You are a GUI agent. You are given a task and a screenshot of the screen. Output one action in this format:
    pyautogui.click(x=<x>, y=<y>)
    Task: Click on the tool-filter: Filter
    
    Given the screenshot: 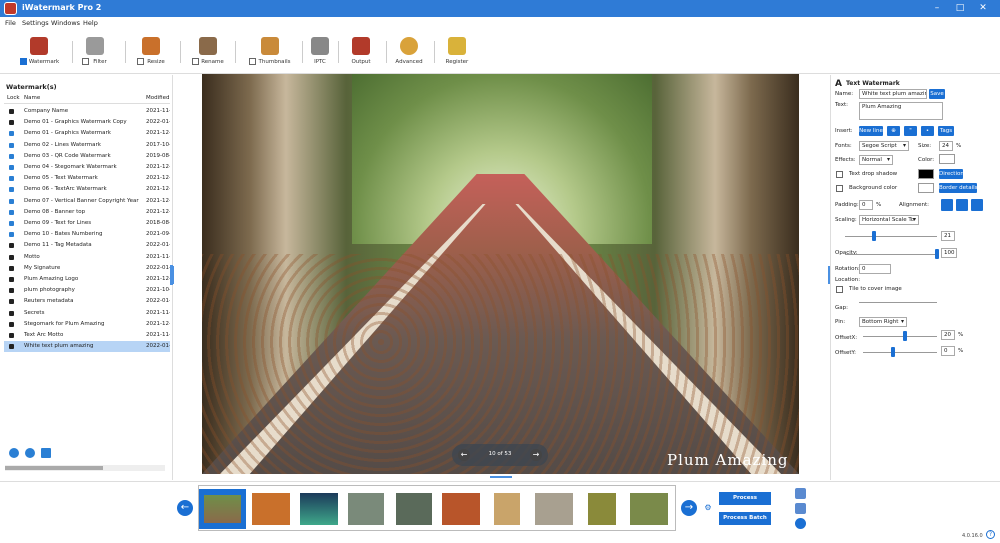 What is the action you would take?
    pyautogui.click(x=95, y=54)
    